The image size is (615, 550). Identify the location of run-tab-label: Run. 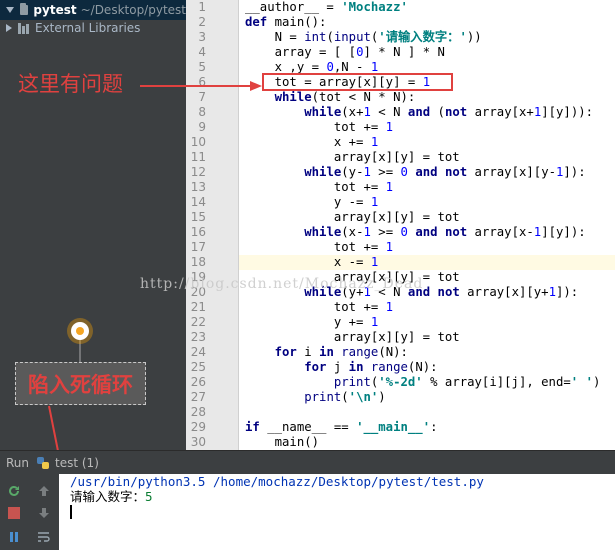
(17, 463).